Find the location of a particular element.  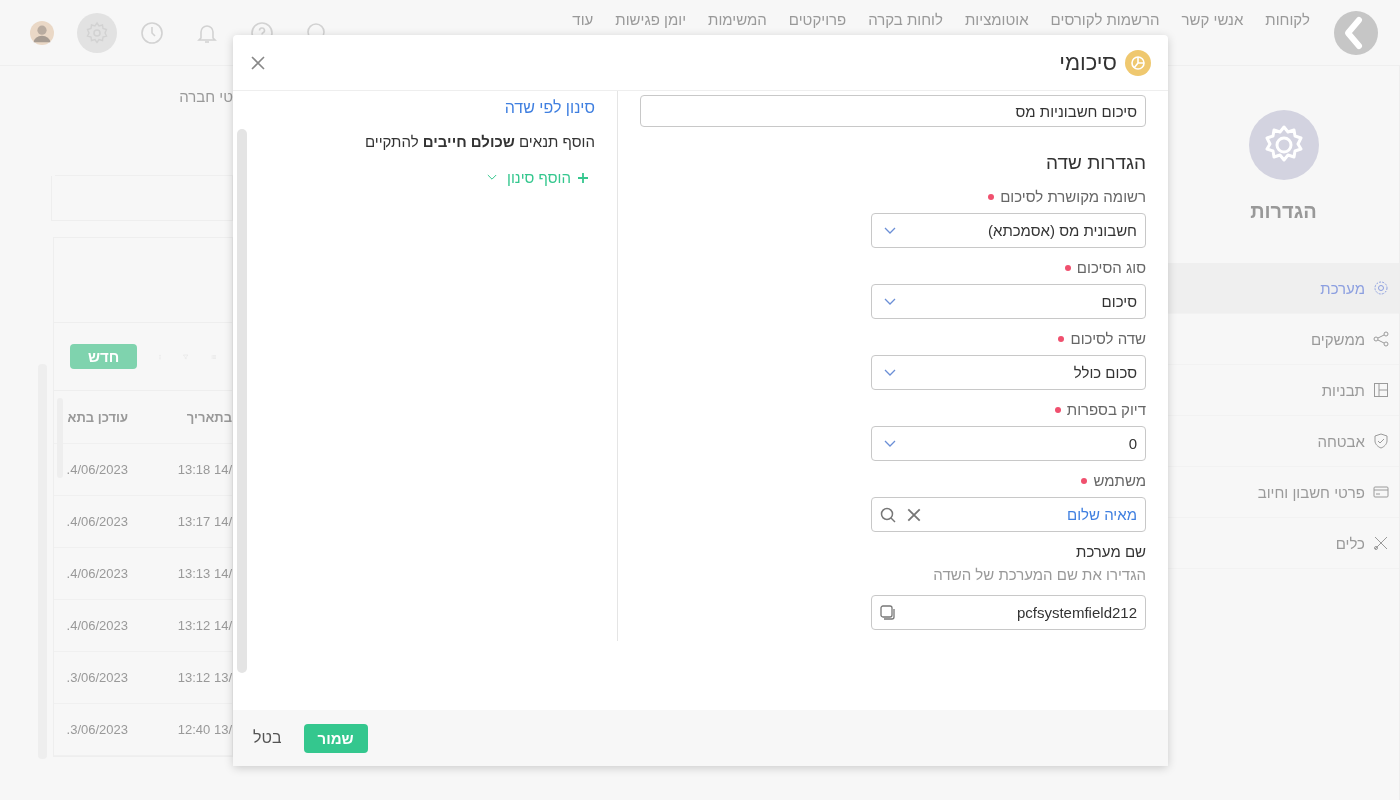

table-cell-text: 13:12 14/ is located at coordinates (204, 625).